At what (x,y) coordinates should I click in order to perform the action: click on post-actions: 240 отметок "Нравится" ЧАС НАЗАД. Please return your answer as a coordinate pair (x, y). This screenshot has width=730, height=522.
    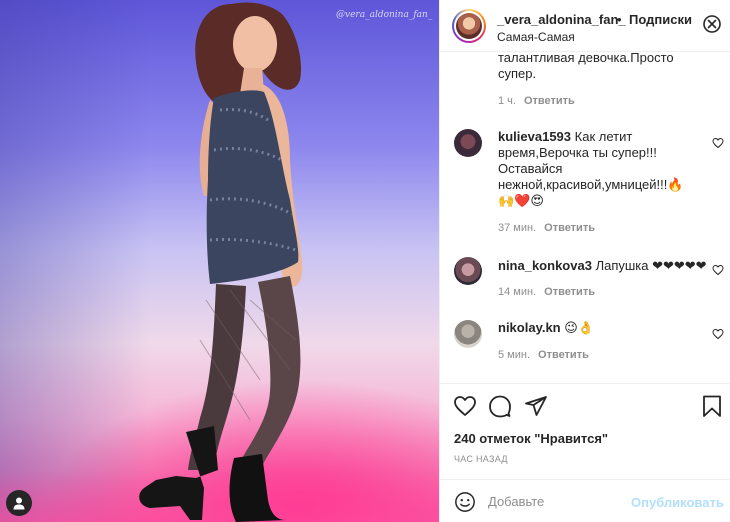
    Looking at the image, I should click on (585, 431).